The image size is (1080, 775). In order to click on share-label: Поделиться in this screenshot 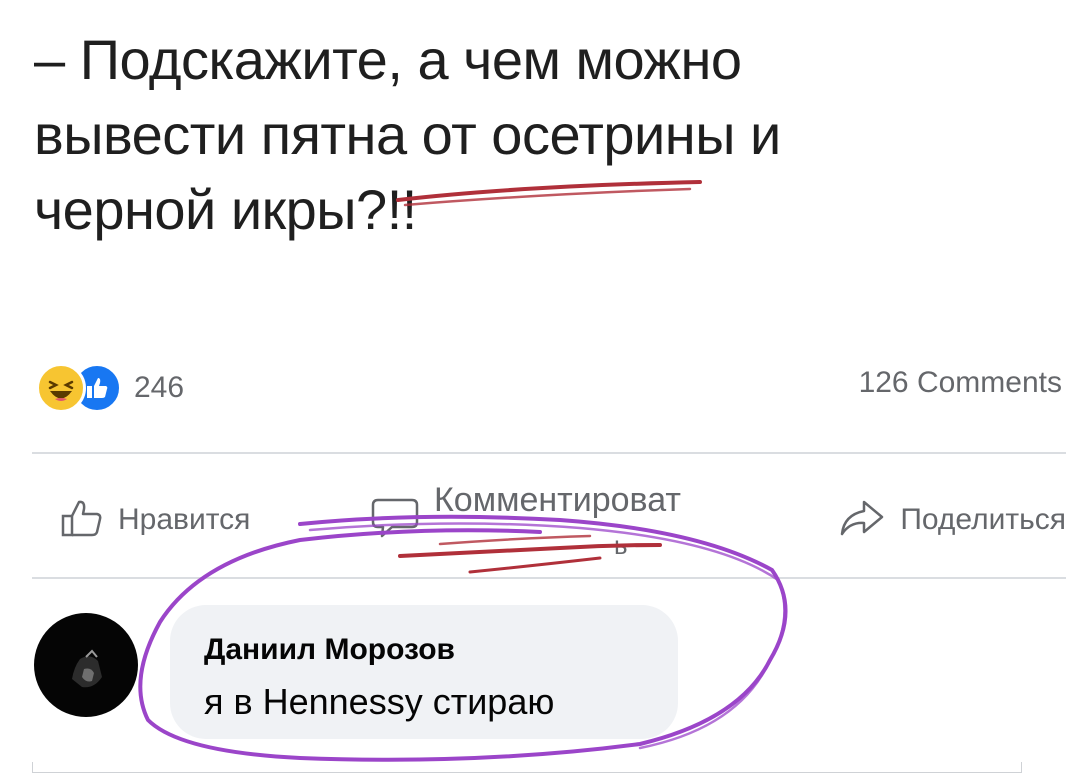, I will do `click(983, 519)`.